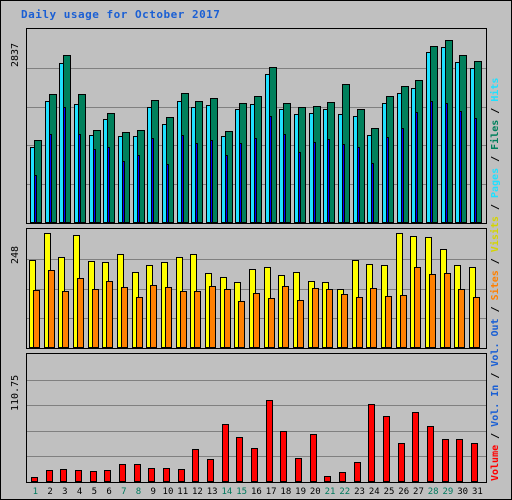 The image size is (512, 500). I want to click on legend-item-vol--in: Vol. In, so click(495, 405).